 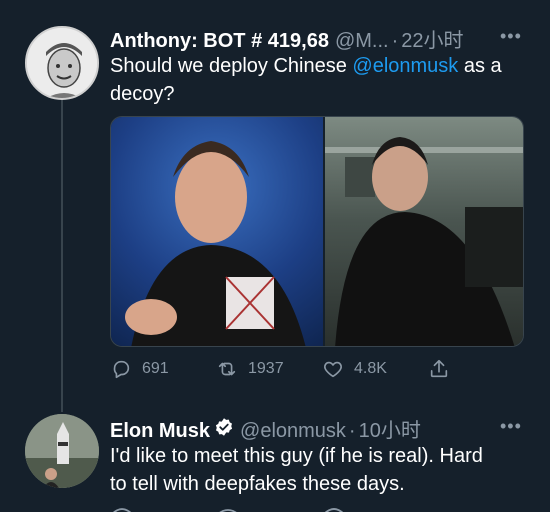 I want to click on avatar-portrait-image, so click(x=62, y=63).